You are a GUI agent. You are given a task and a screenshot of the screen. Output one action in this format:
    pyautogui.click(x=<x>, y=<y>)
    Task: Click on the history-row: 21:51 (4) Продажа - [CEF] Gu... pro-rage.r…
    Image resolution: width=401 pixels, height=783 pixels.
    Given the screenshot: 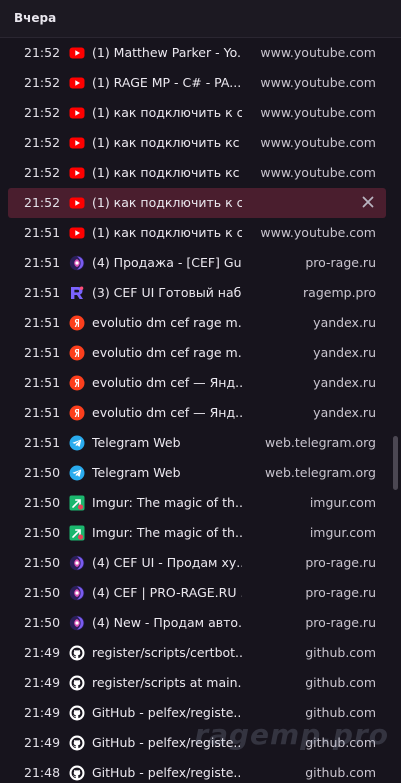 What is the action you would take?
    pyautogui.click(x=197, y=263)
    